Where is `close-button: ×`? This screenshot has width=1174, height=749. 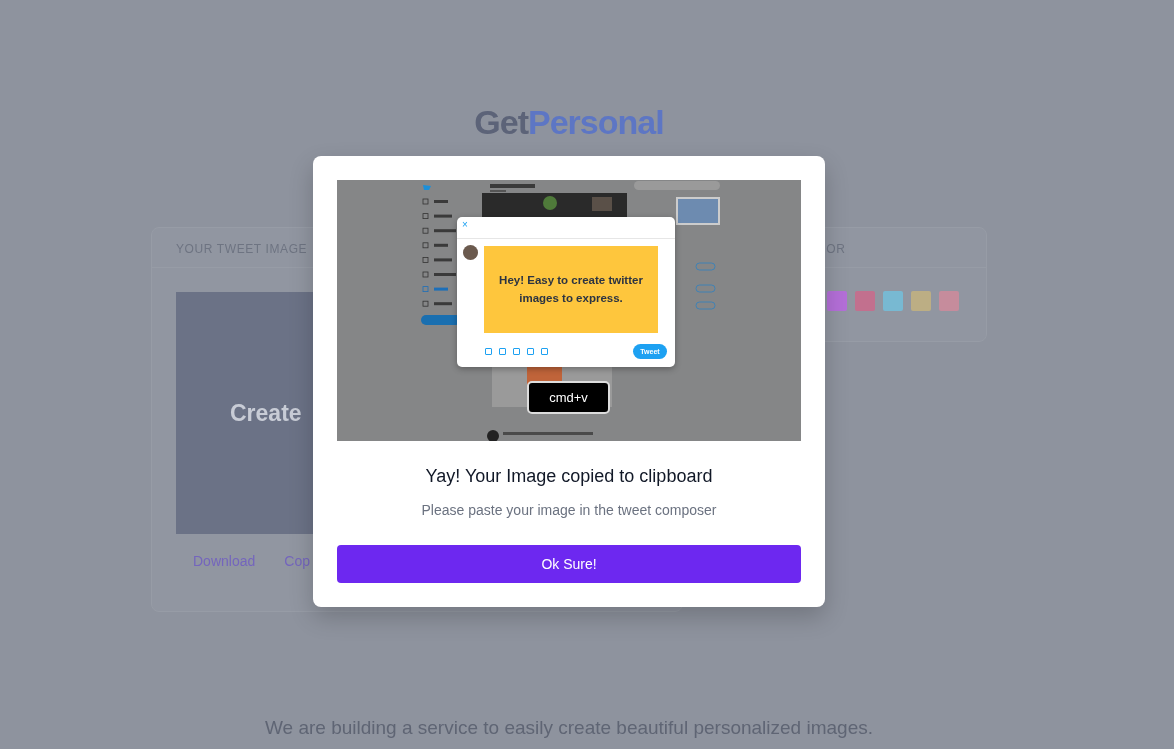 close-button: × is located at coordinates (465, 225).